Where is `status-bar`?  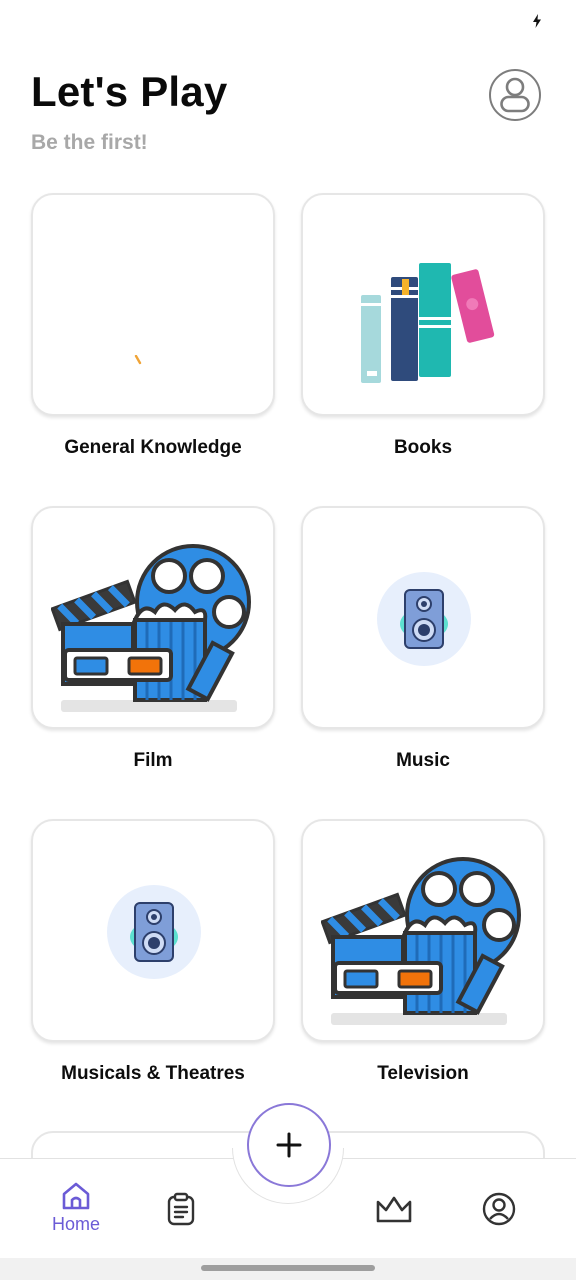 status-bar is located at coordinates (288, 20).